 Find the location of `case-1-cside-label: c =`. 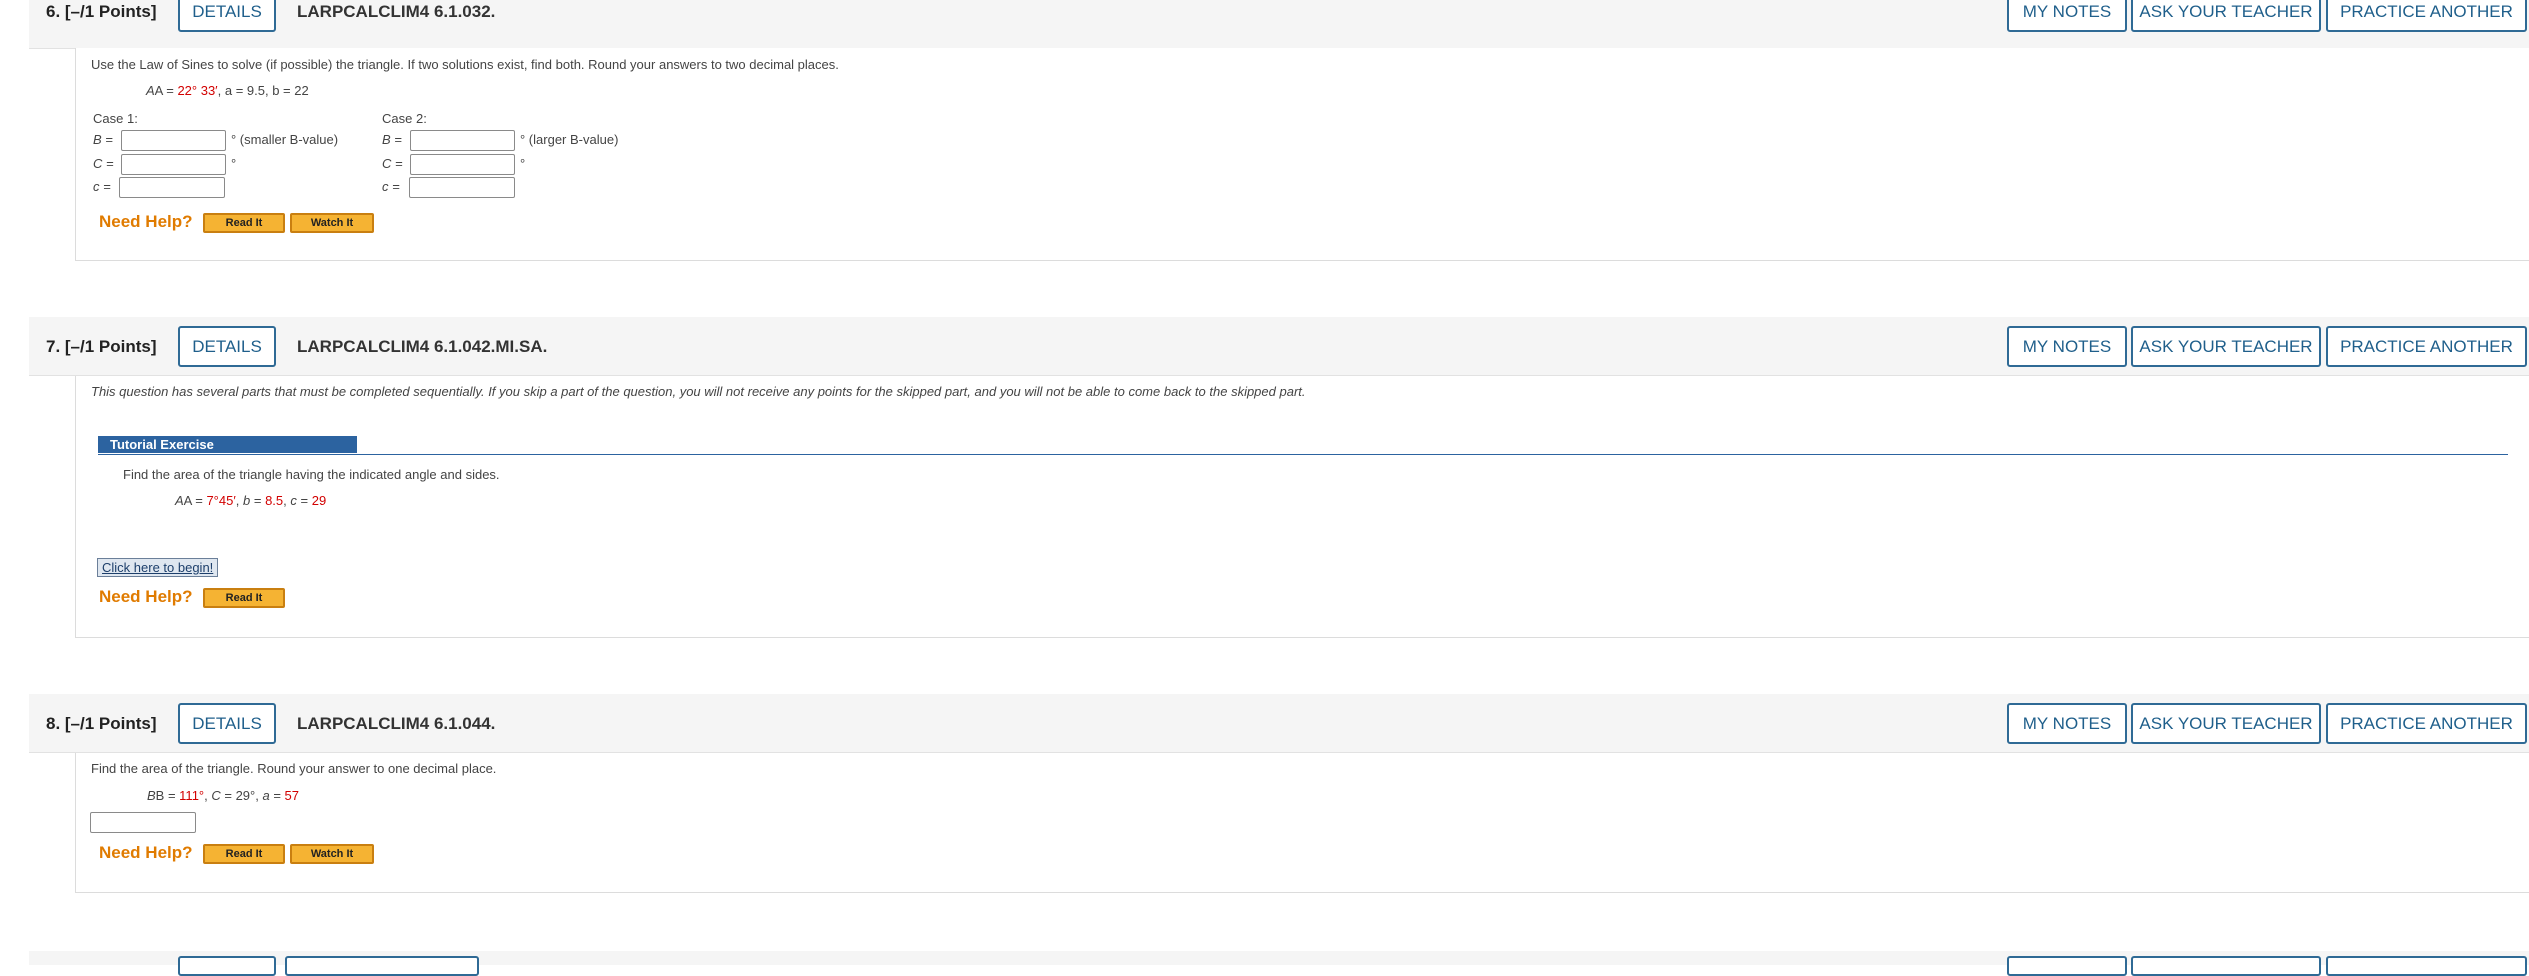

case-1-cside-label: c = is located at coordinates (102, 186).